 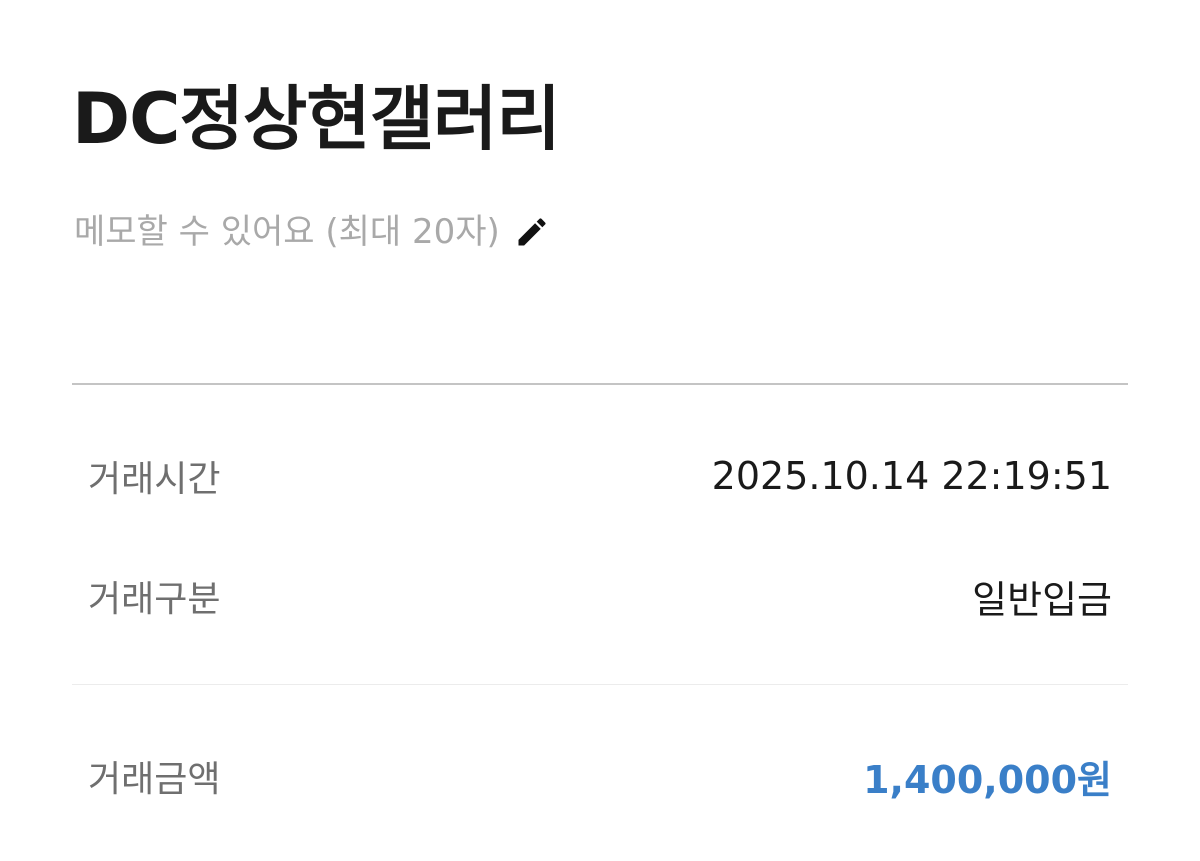 What do you see at coordinates (600, 776) in the screenshot?
I see `detail-row-amount: 거래금액 1,400,000원` at bounding box center [600, 776].